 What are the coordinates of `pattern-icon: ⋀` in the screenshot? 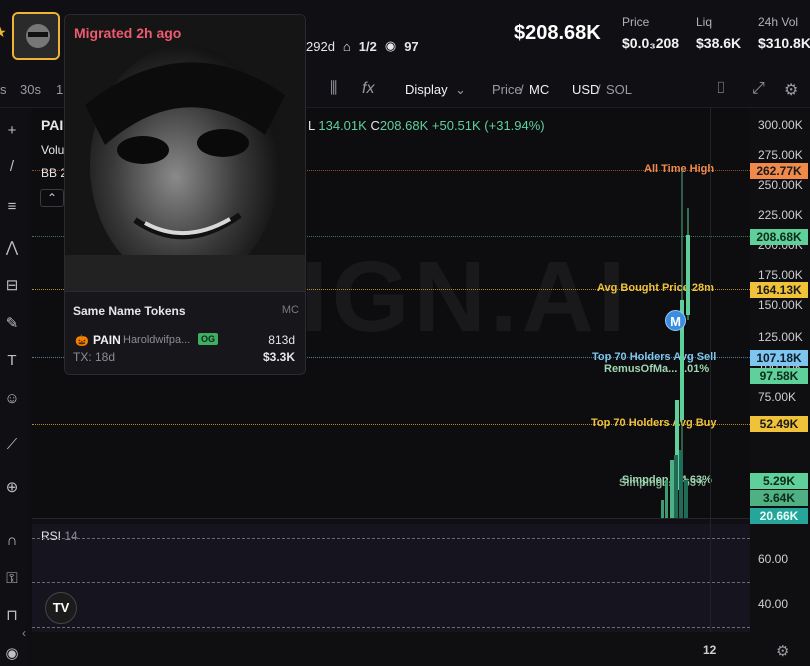 It's located at (12, 249).